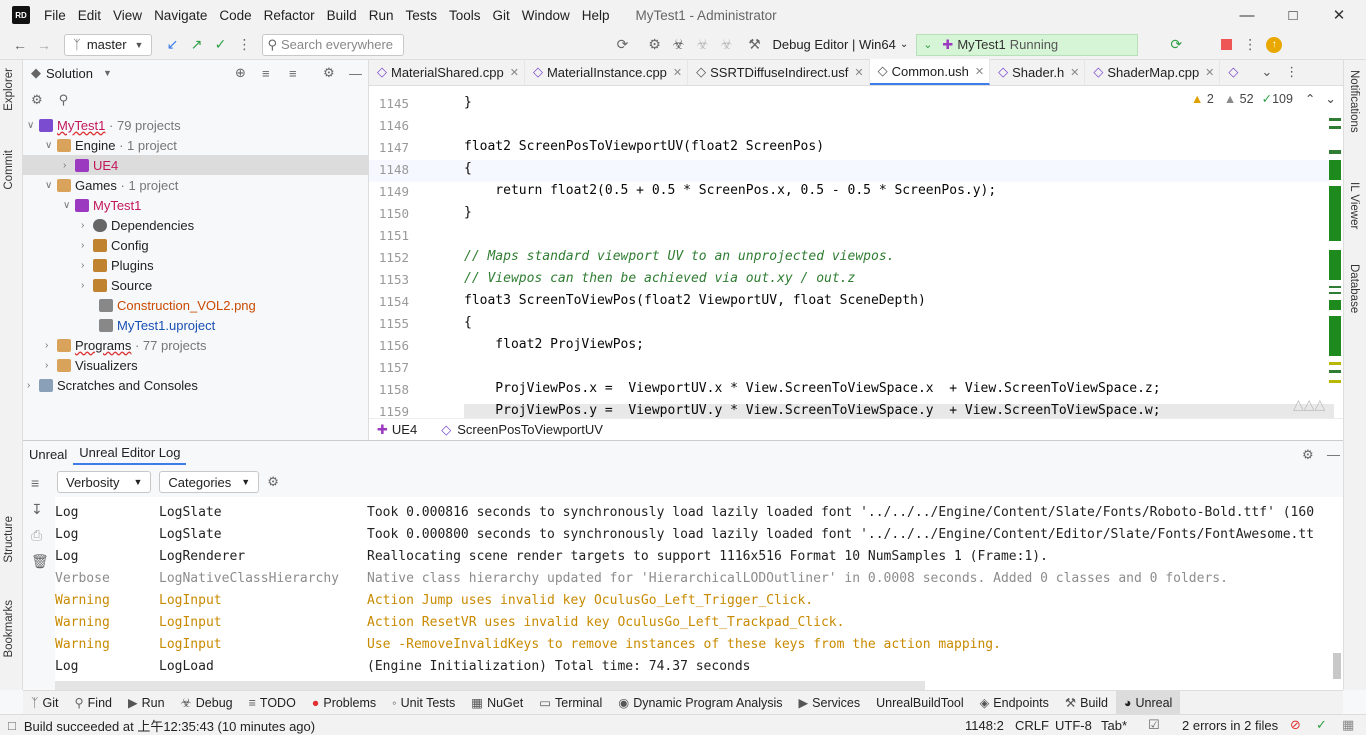 Image resolution: width=1366 pixels, height=735 pixels. What do you see at coordinates (37, 509) in the screenshot?
I see `scroll-to-end-icon: ↧` at bounding box center [37, 509].